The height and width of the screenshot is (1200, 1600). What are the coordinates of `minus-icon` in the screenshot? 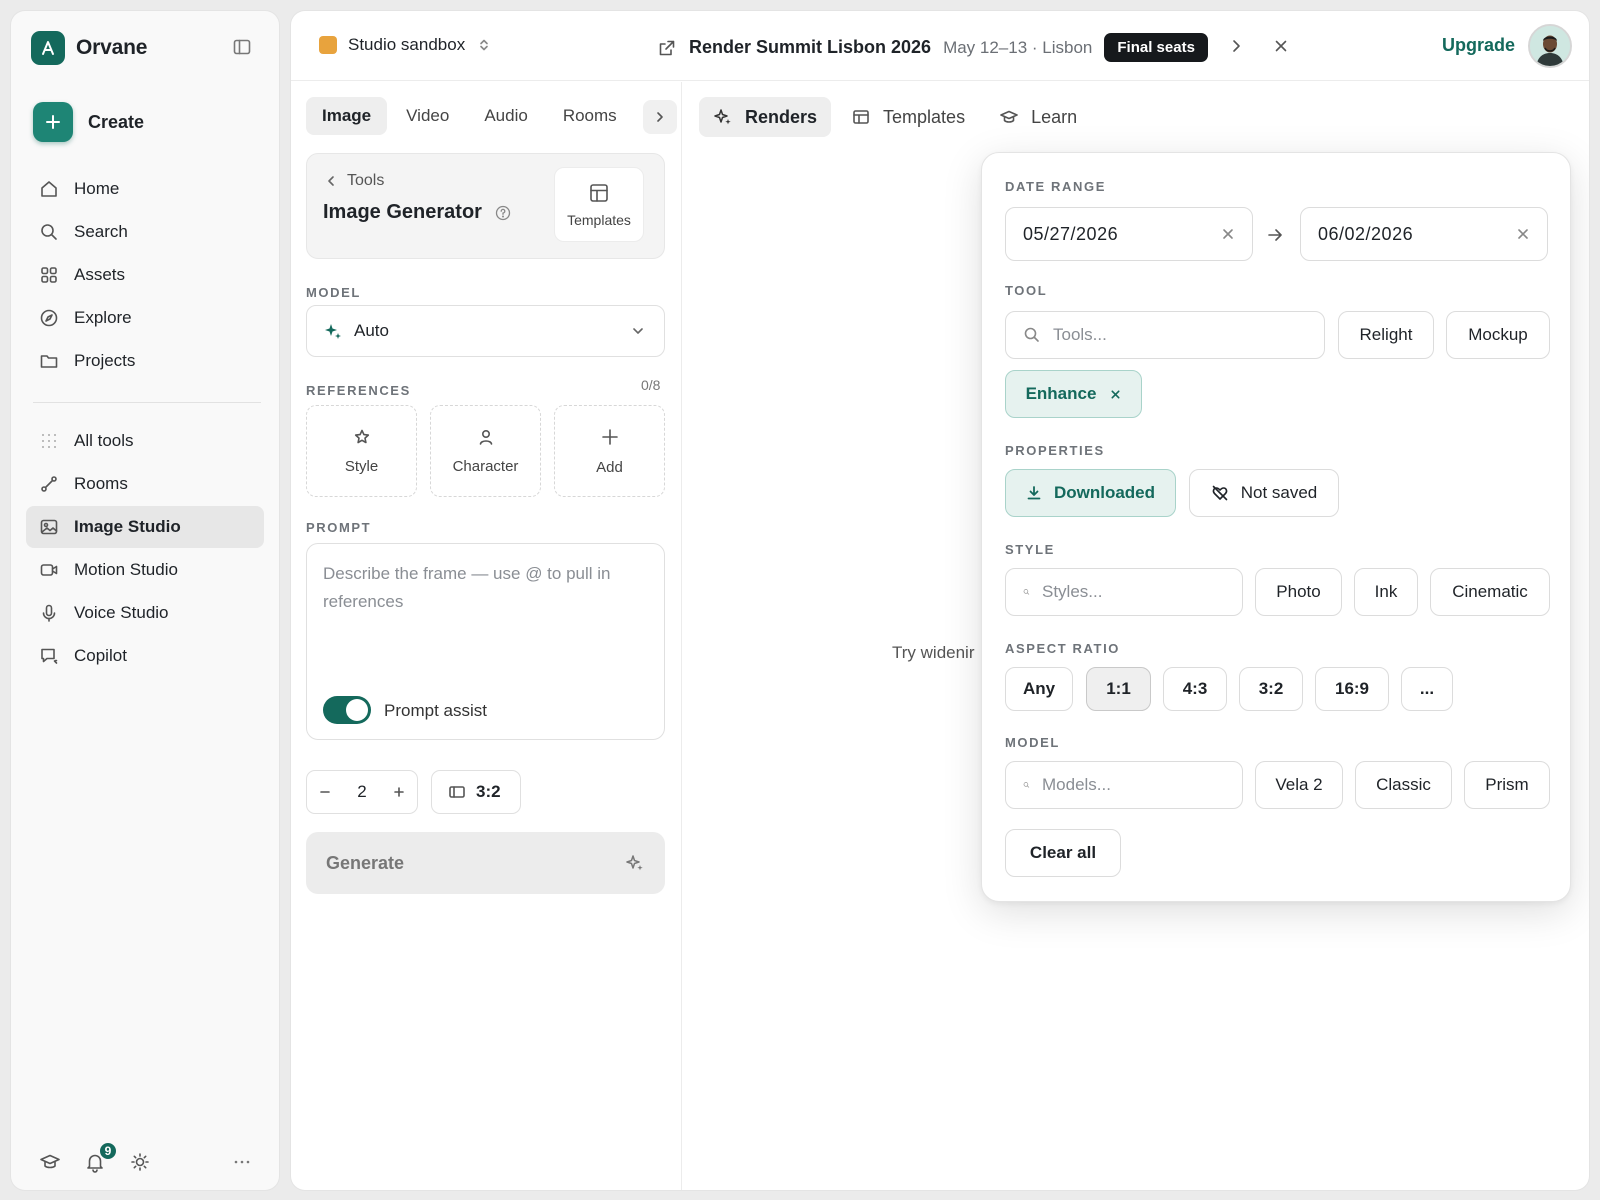 It's located at (325, 792).